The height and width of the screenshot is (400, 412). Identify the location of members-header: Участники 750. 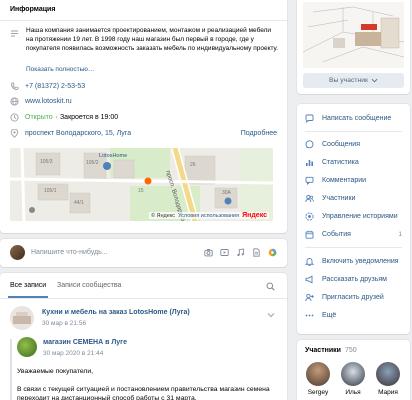
(331, 350).